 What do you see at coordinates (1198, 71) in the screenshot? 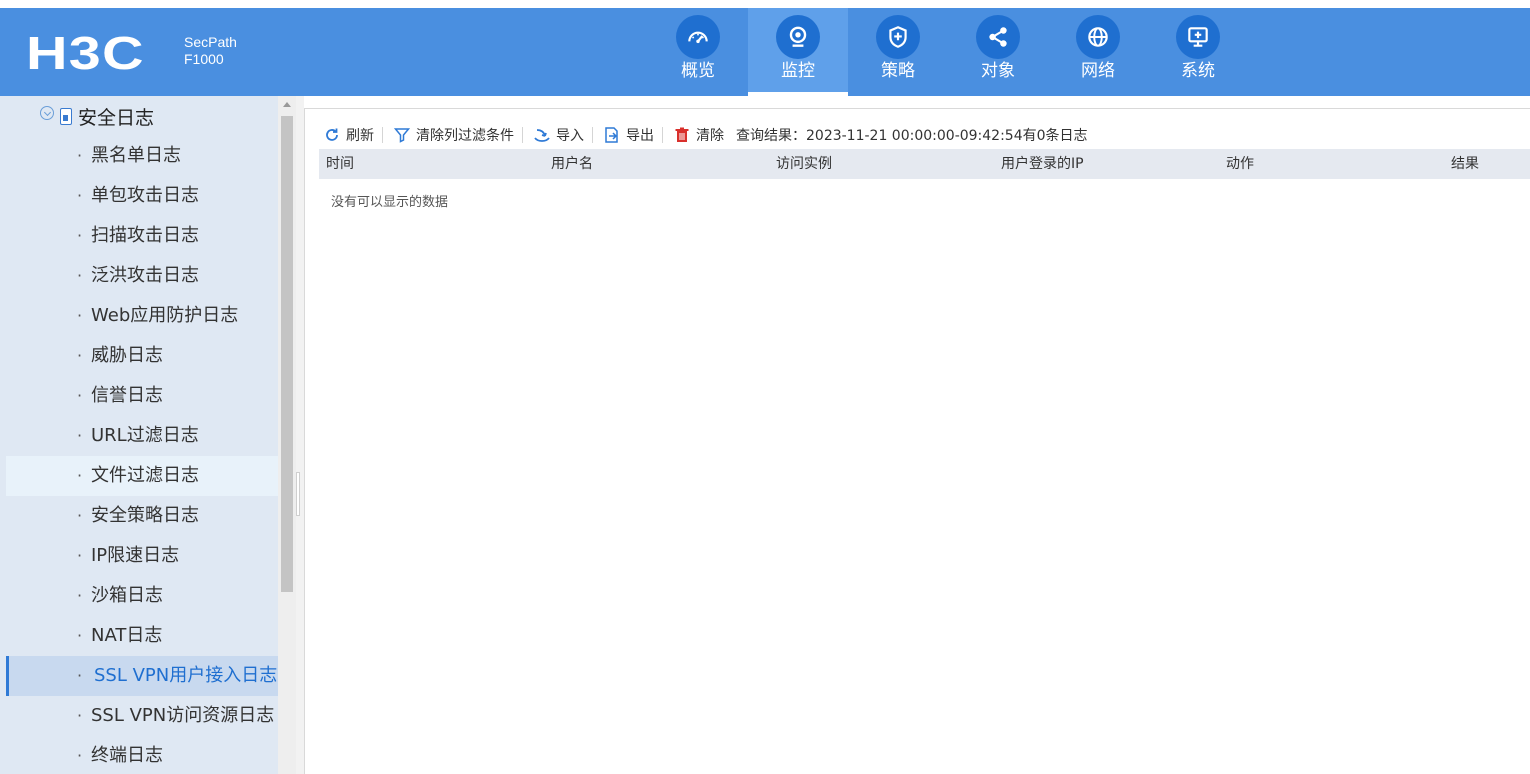
I see `nav-label: 系统` at bounding box center [1198, 71].